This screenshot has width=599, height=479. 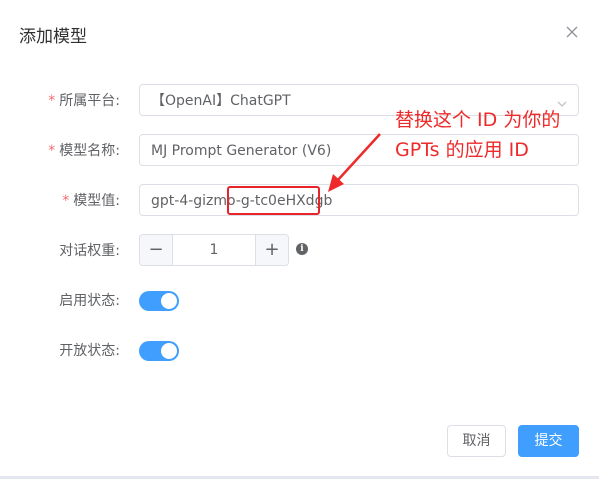 I want to click on dialog-title: 添加模型, so click(x=53, y=37).